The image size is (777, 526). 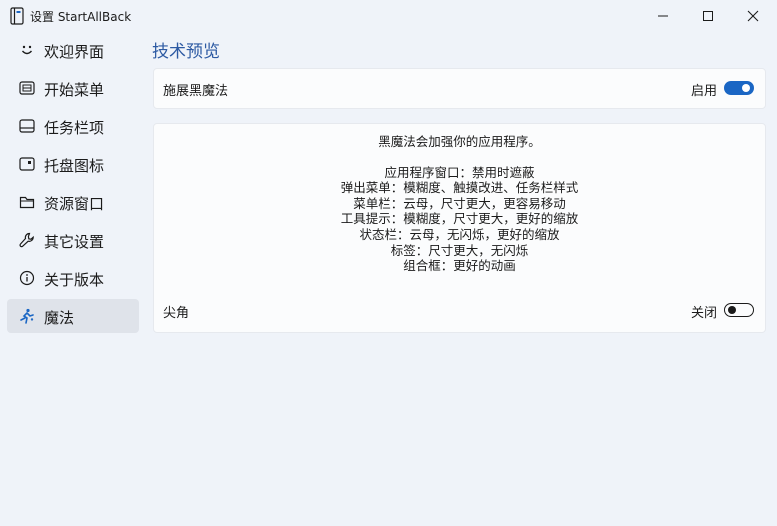 I want to click on sidebar-item-magic: 魔法, so click(x=73, y=316).